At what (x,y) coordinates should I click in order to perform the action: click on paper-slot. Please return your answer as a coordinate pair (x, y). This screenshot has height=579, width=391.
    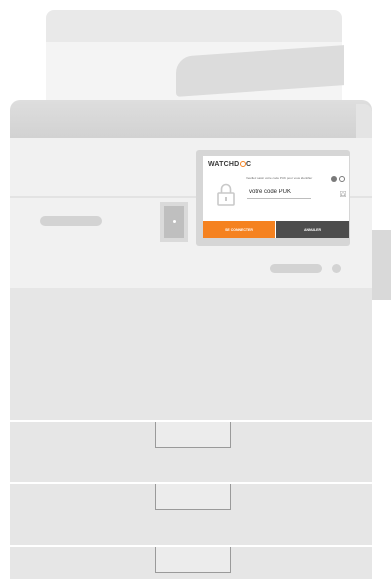
    Looking at the image, I should click on (71, 221).